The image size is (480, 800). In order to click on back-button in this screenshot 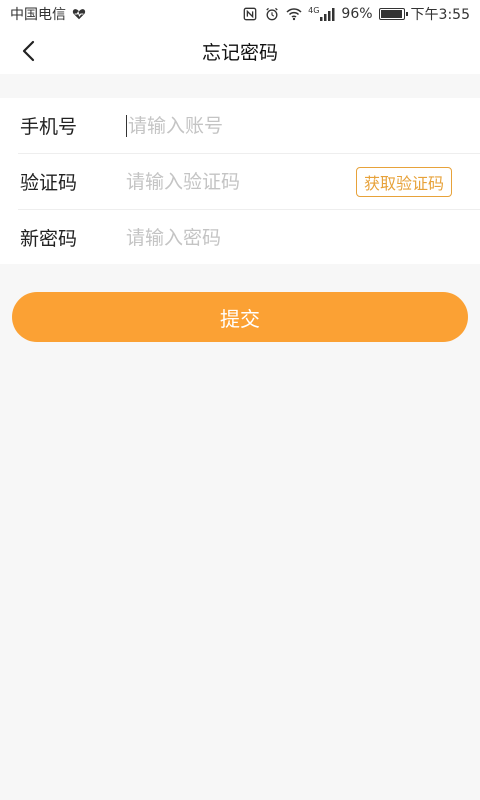, I will do `click(29, 51)`.